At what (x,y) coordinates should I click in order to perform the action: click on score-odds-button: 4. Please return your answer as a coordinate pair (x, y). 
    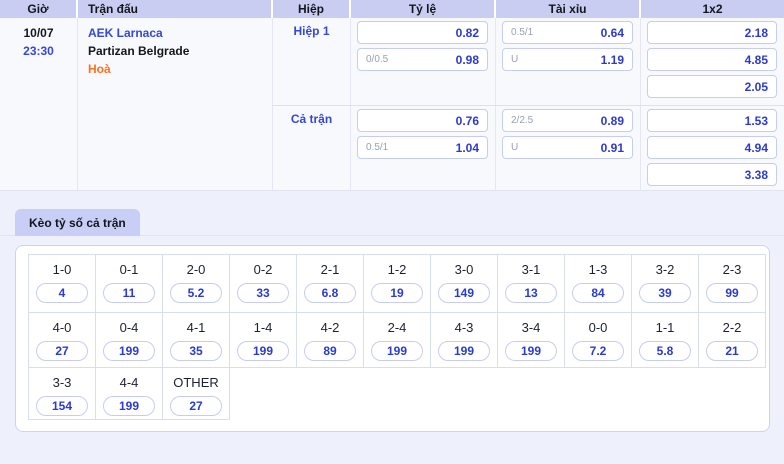
    Looking at the image, I should click on (62, 293).